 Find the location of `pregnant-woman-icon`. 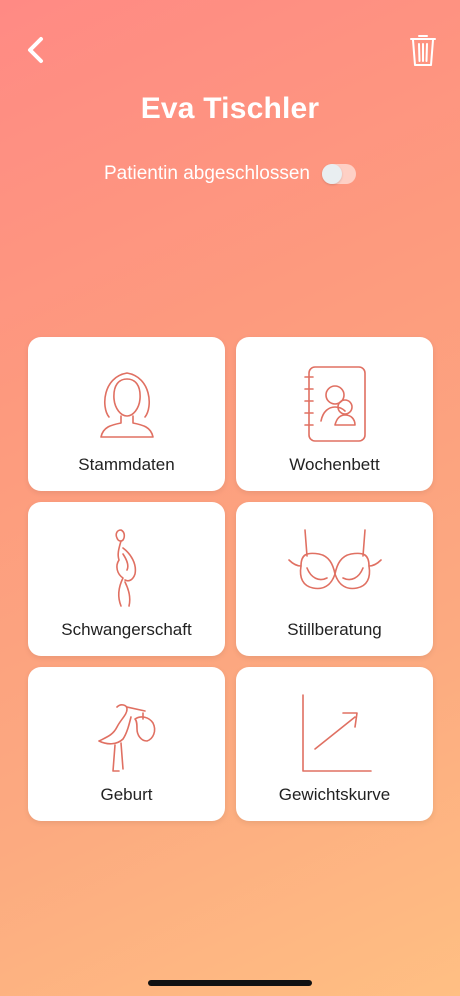

pregnant-woman-icon is located at coordinates (125, 568).